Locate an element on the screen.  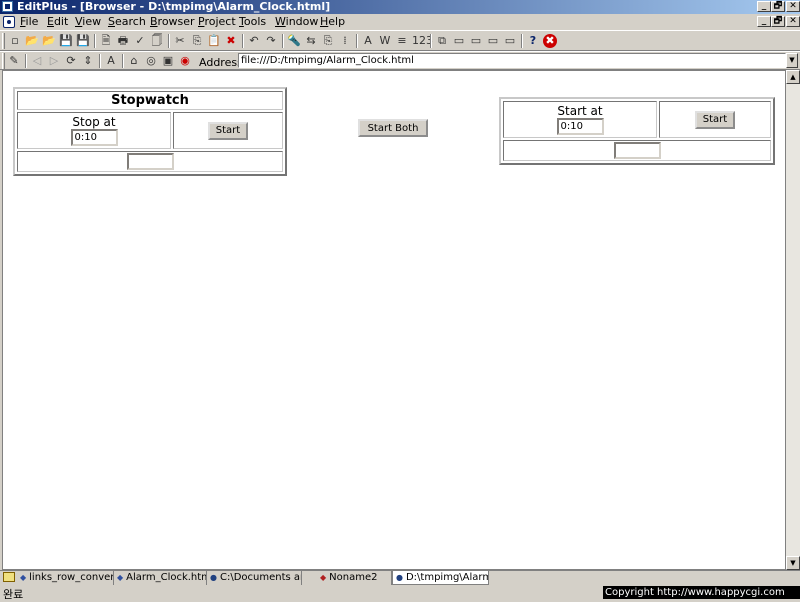
paste-icon: 📋 is located at coordinates (214, 41).